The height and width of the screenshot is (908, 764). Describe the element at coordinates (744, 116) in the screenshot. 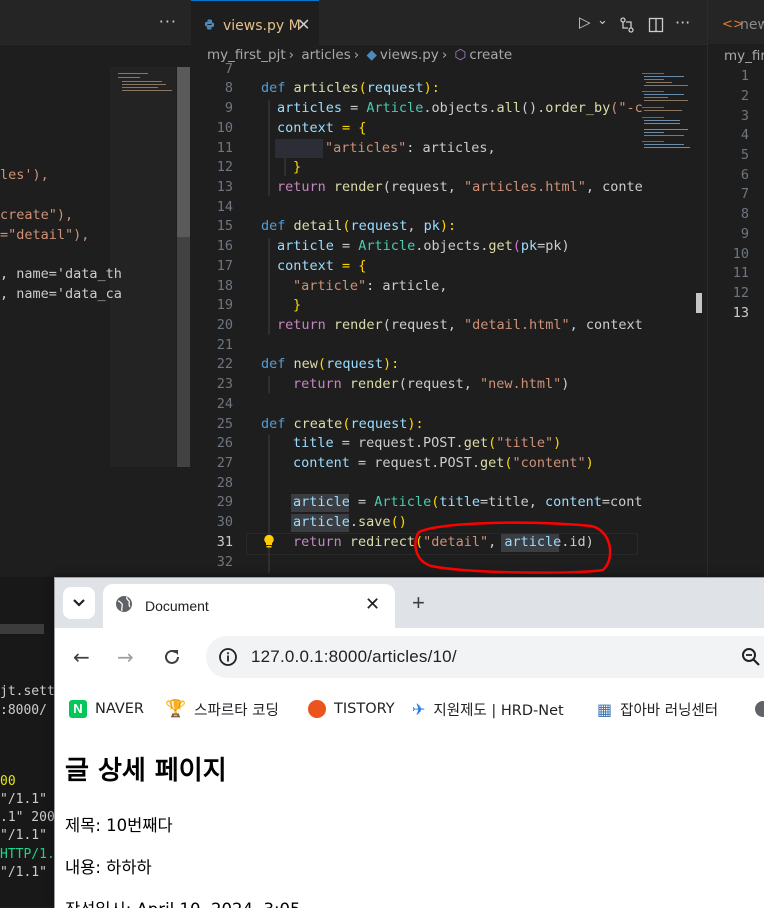

I see `line-number: 3` at that location.